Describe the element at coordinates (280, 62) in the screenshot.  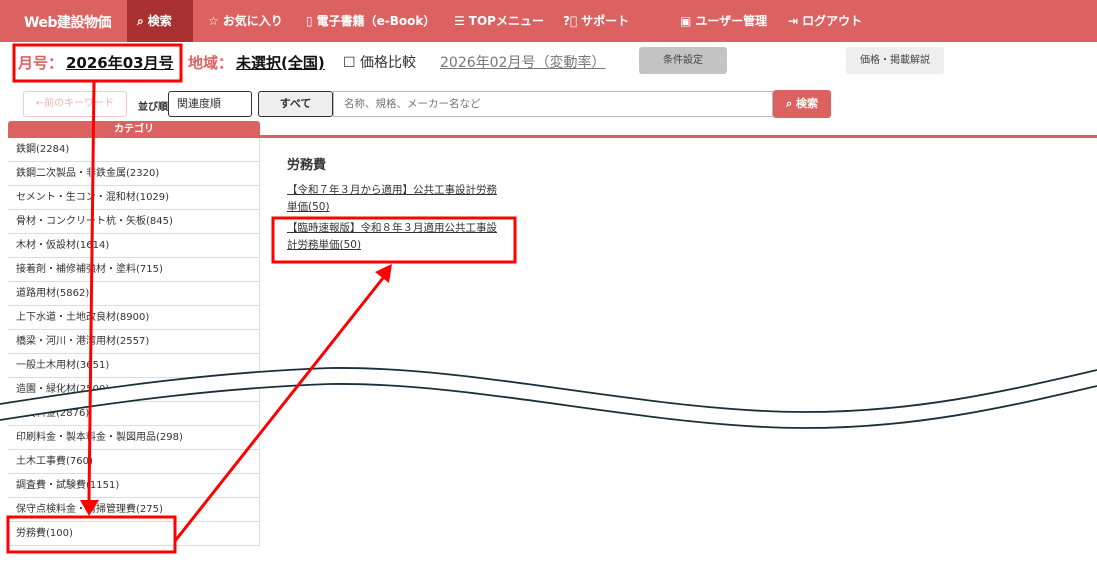
I see `region-value: 未選択(全国)` at that location.